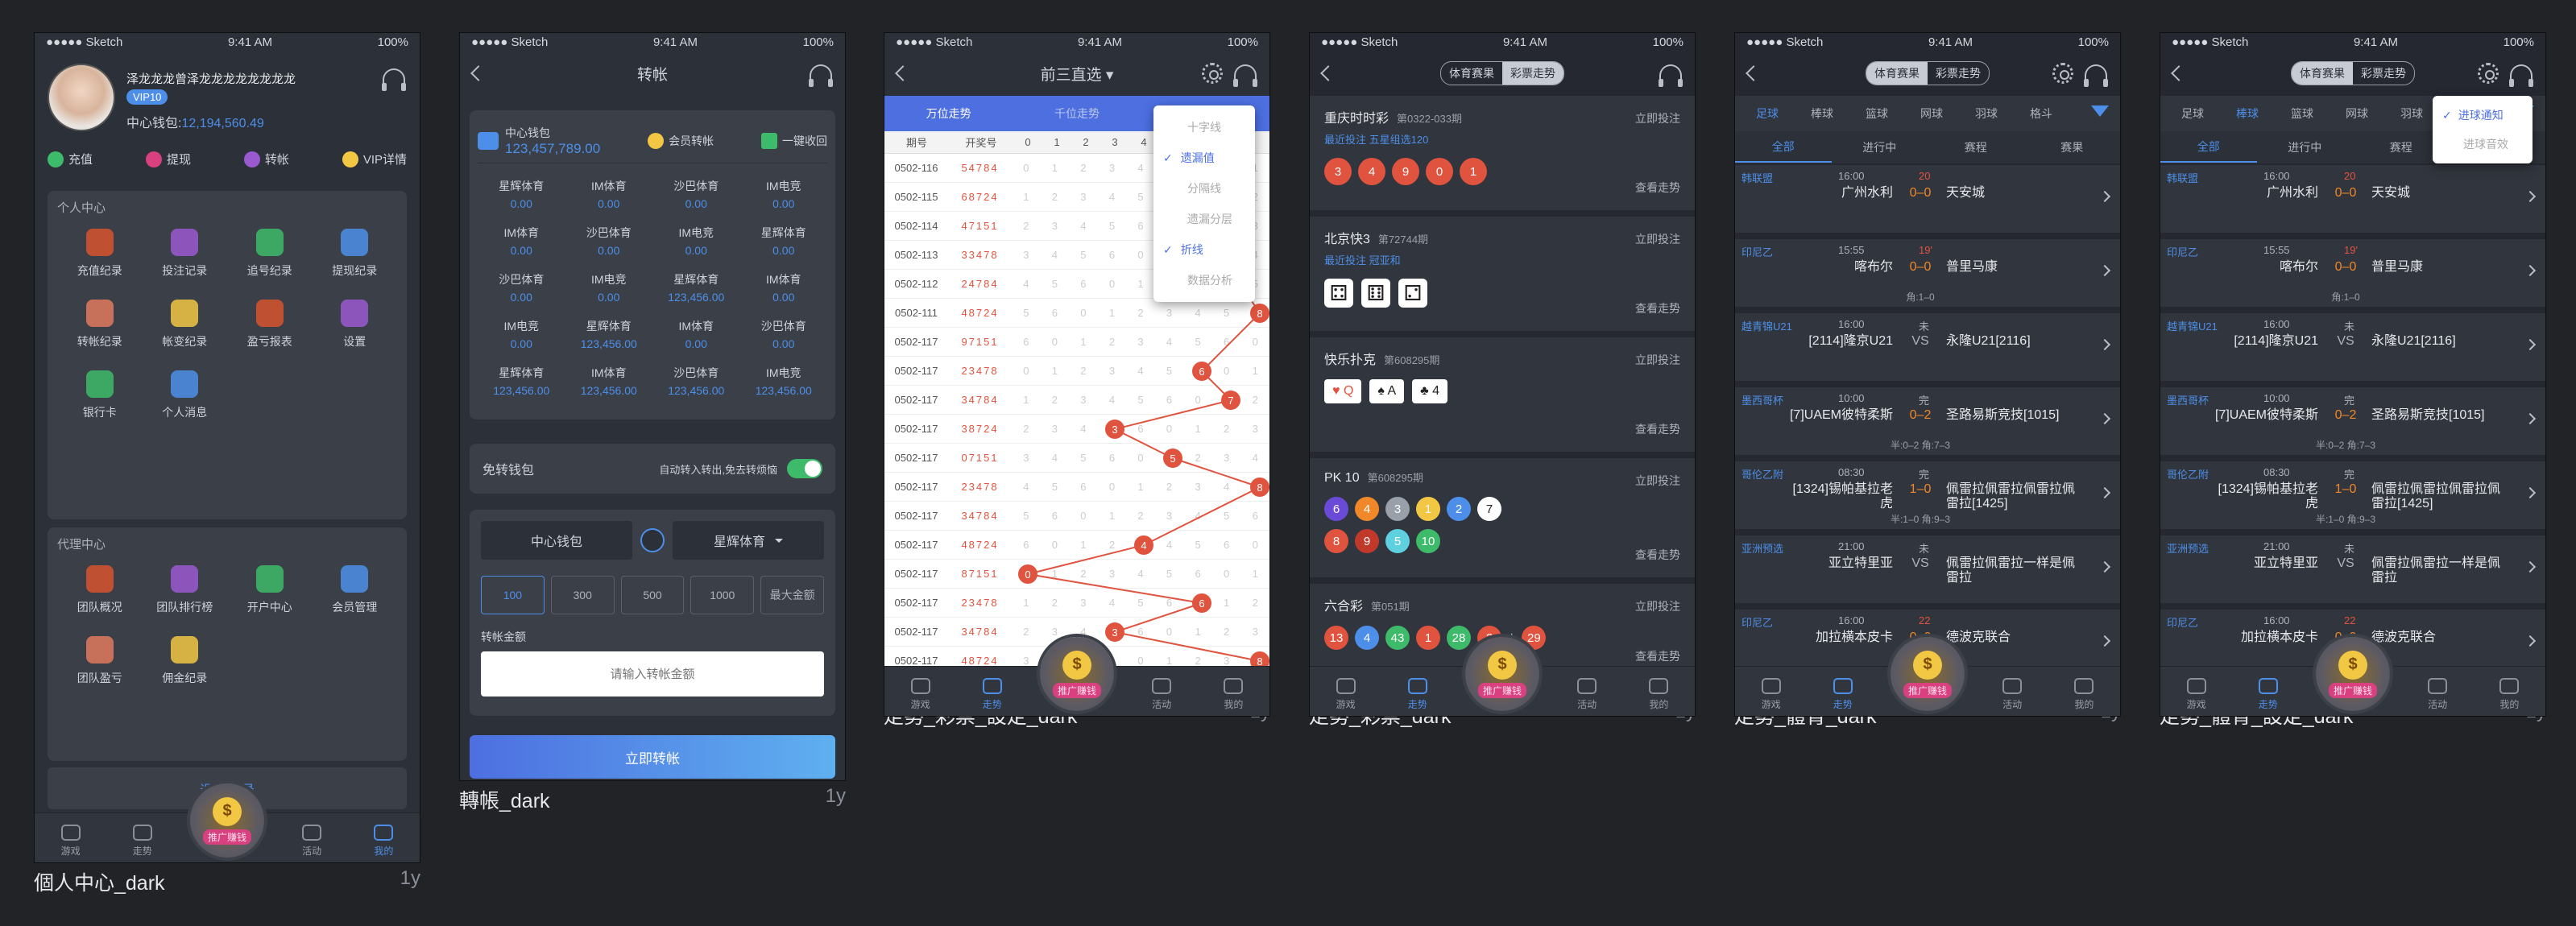 Image resolution: width=2576 pixels, height=926 pixels. I want to click on recent-bet: 最近投注 五星组选120, so click(1502, 139).